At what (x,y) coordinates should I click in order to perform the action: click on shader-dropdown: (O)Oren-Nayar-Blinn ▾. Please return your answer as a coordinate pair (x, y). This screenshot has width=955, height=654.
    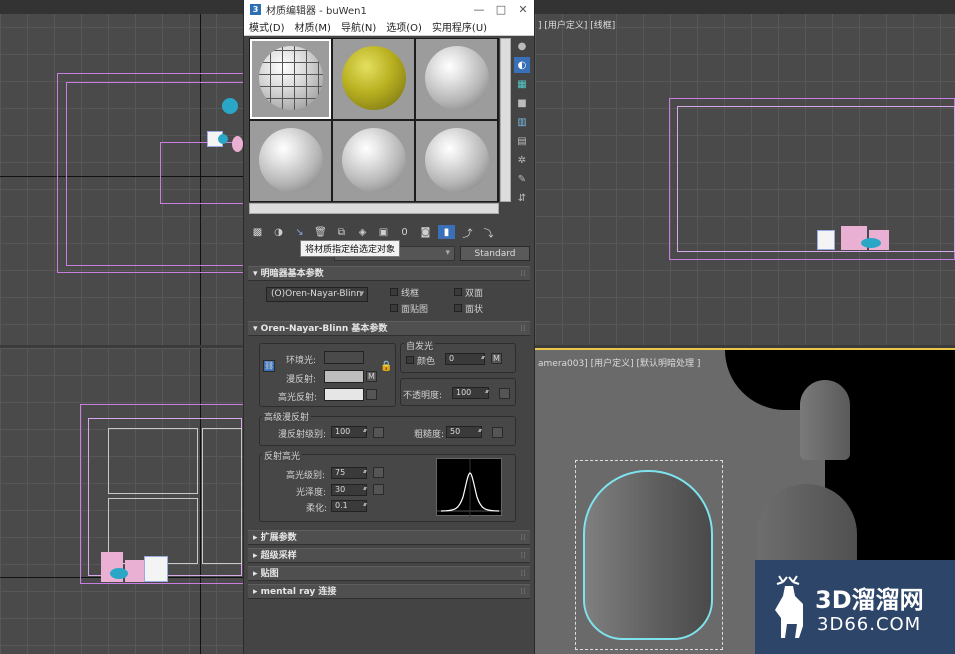
    Looking at the image, I should click on (317, 294).